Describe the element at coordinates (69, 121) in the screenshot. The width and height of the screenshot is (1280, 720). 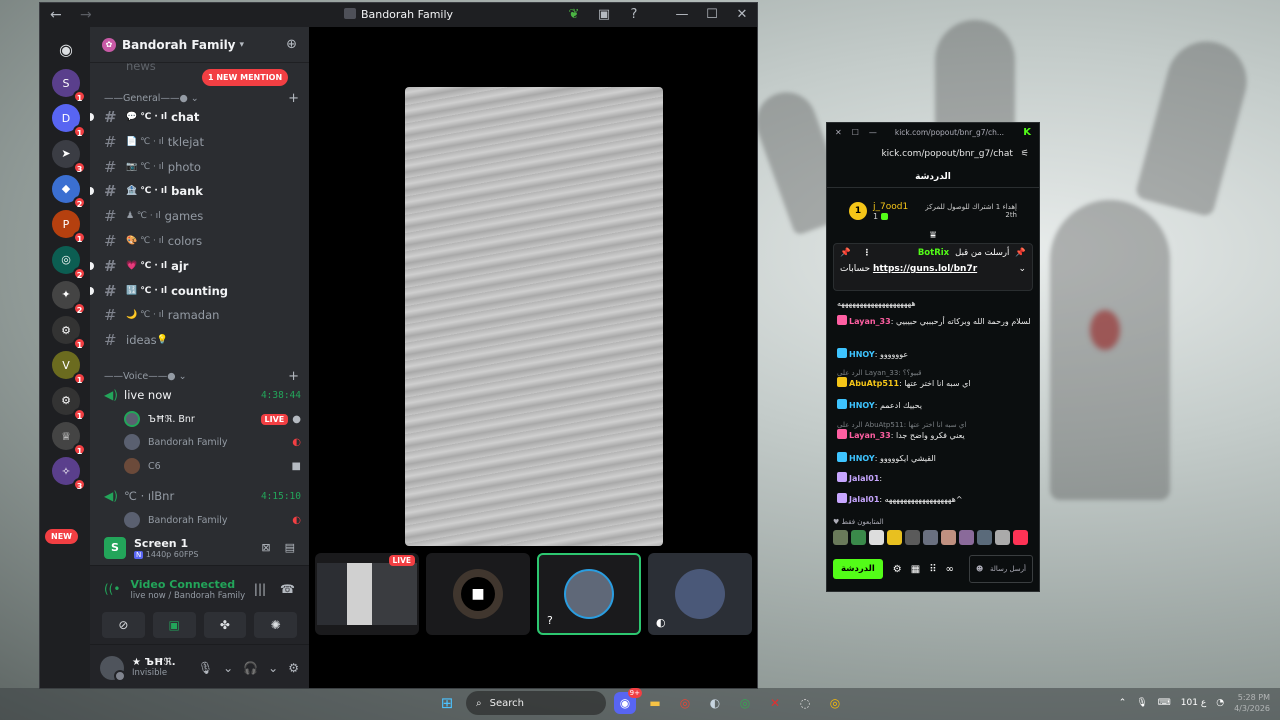
I see `server-icon: D1` at that location.